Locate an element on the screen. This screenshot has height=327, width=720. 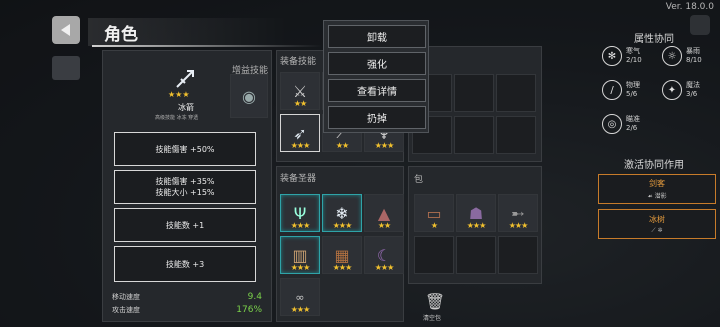
ice-arrow-icon is located at coordinates (185, 79).